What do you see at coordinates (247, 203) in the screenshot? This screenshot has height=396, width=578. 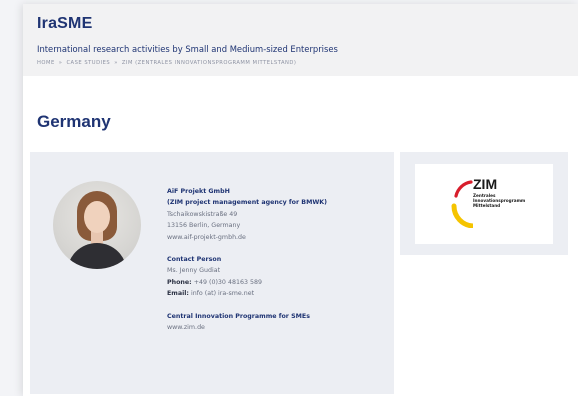 I see `org-role: (ZIM project management agency for BMWK)` at bounding box center [247, 203].